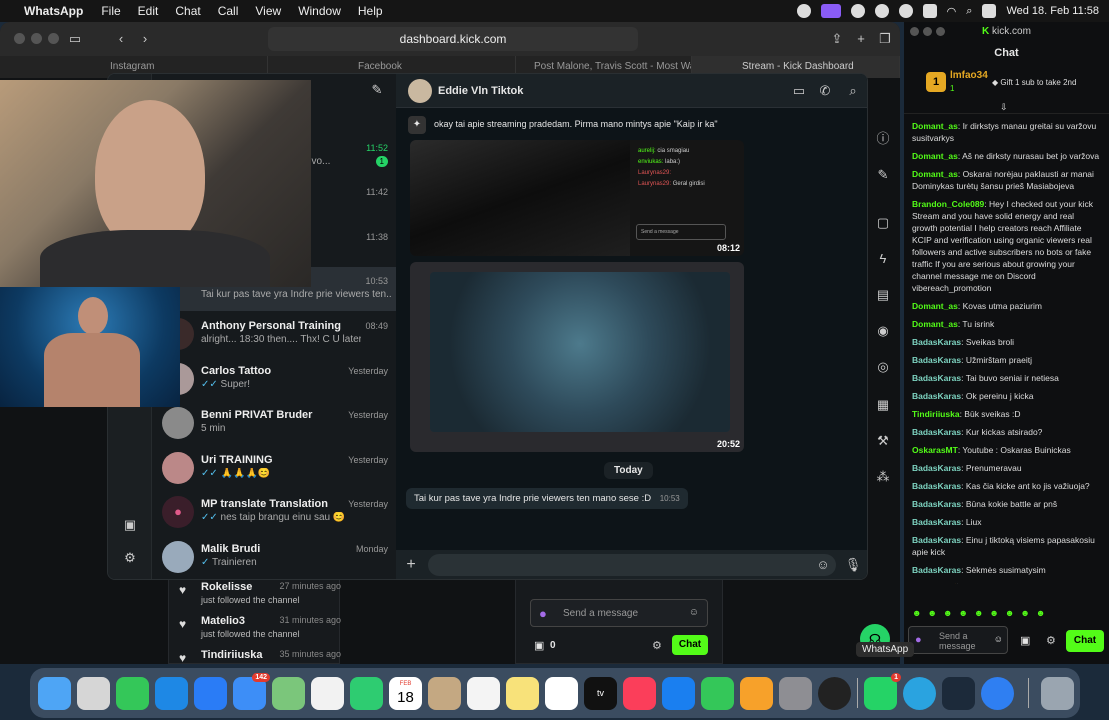  I want to click on chat-input: ● Send a message ☺, so click(958, 640).